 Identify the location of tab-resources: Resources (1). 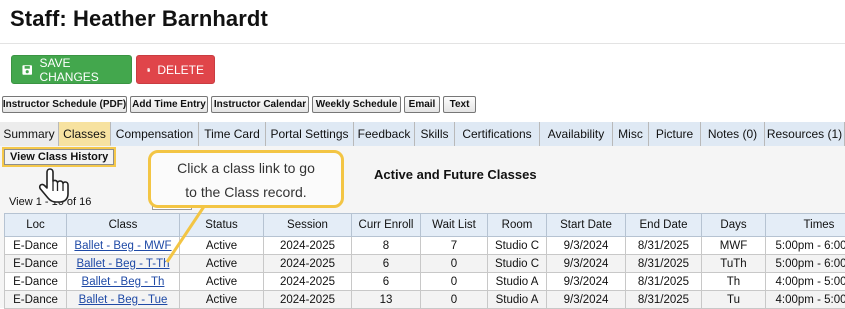
(805, 134).